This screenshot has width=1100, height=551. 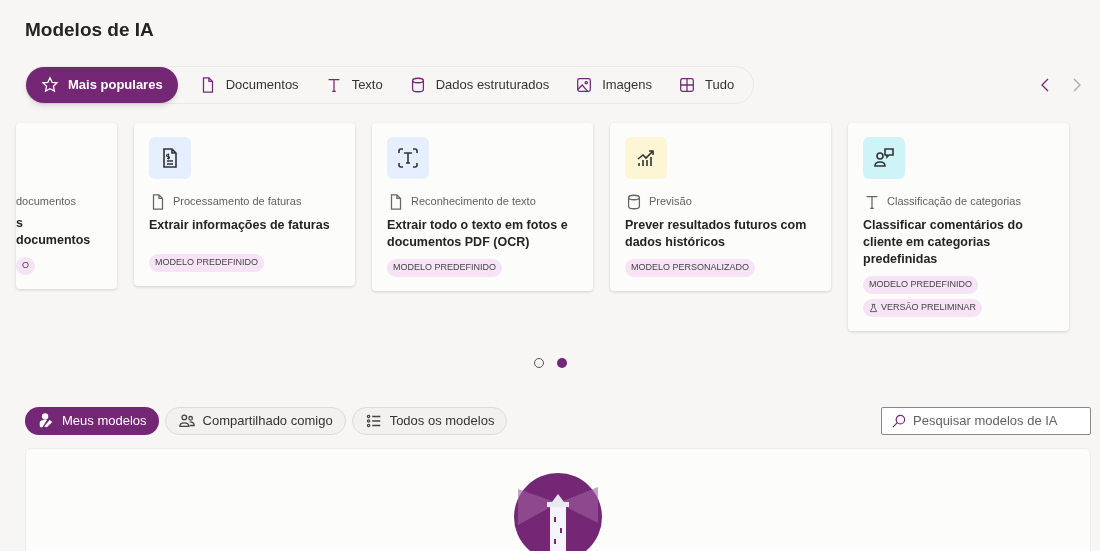 I want to click on category-label: Processamento de faturas, so click(x=237, y=202).